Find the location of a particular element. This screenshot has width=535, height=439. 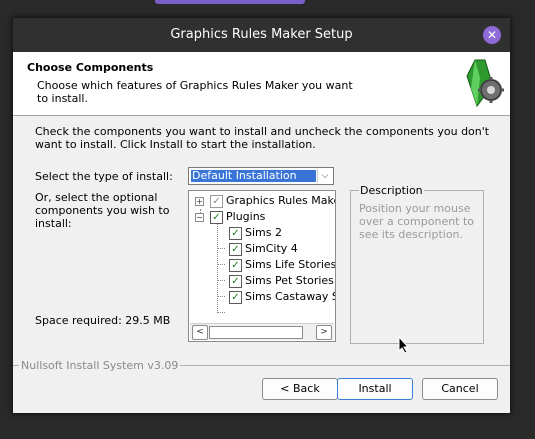

scroll-left-button: < is located at coordinates (200, 332).